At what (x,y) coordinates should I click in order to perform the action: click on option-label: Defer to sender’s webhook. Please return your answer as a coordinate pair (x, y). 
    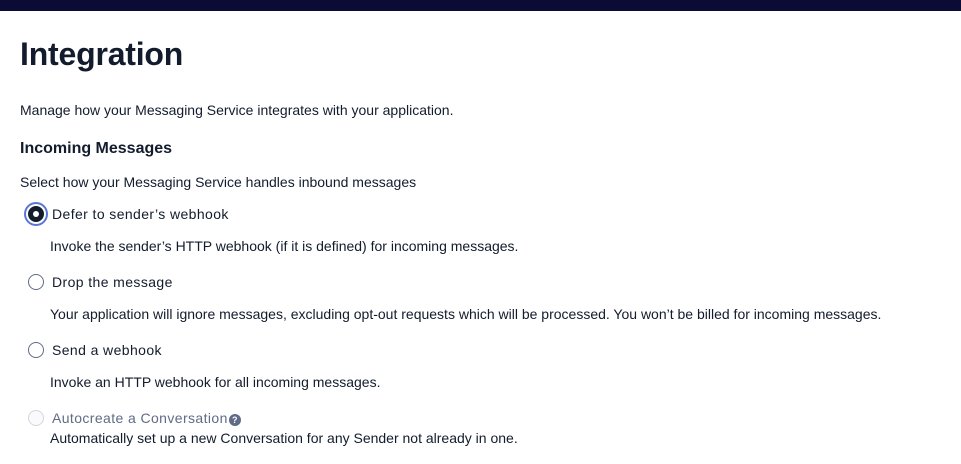
    Looking at the image, I should click on (140, 214).